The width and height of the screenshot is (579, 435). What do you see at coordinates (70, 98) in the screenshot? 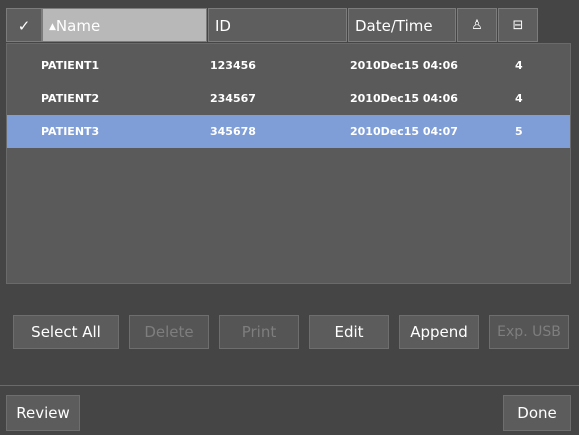
I see `patient-name: PATIENT2` at bounding box center [70, 98].